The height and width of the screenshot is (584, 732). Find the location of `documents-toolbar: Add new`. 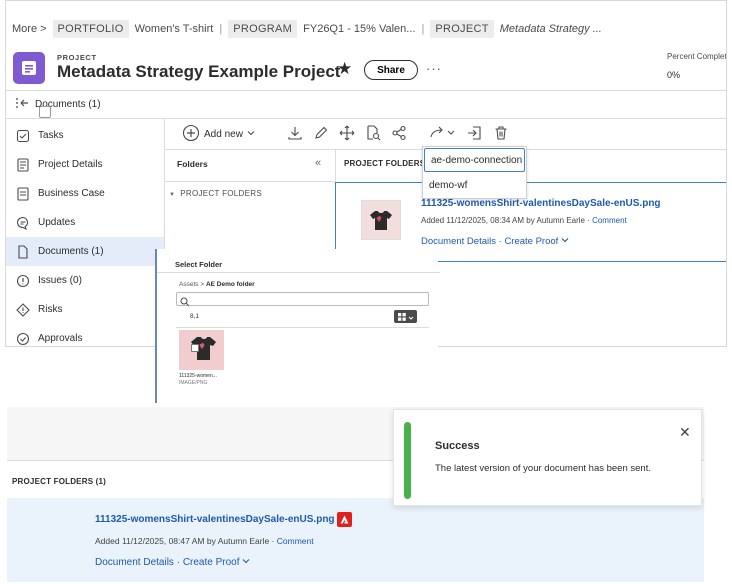

documents-toolbar: Add new is located at coordinates (218, 134).